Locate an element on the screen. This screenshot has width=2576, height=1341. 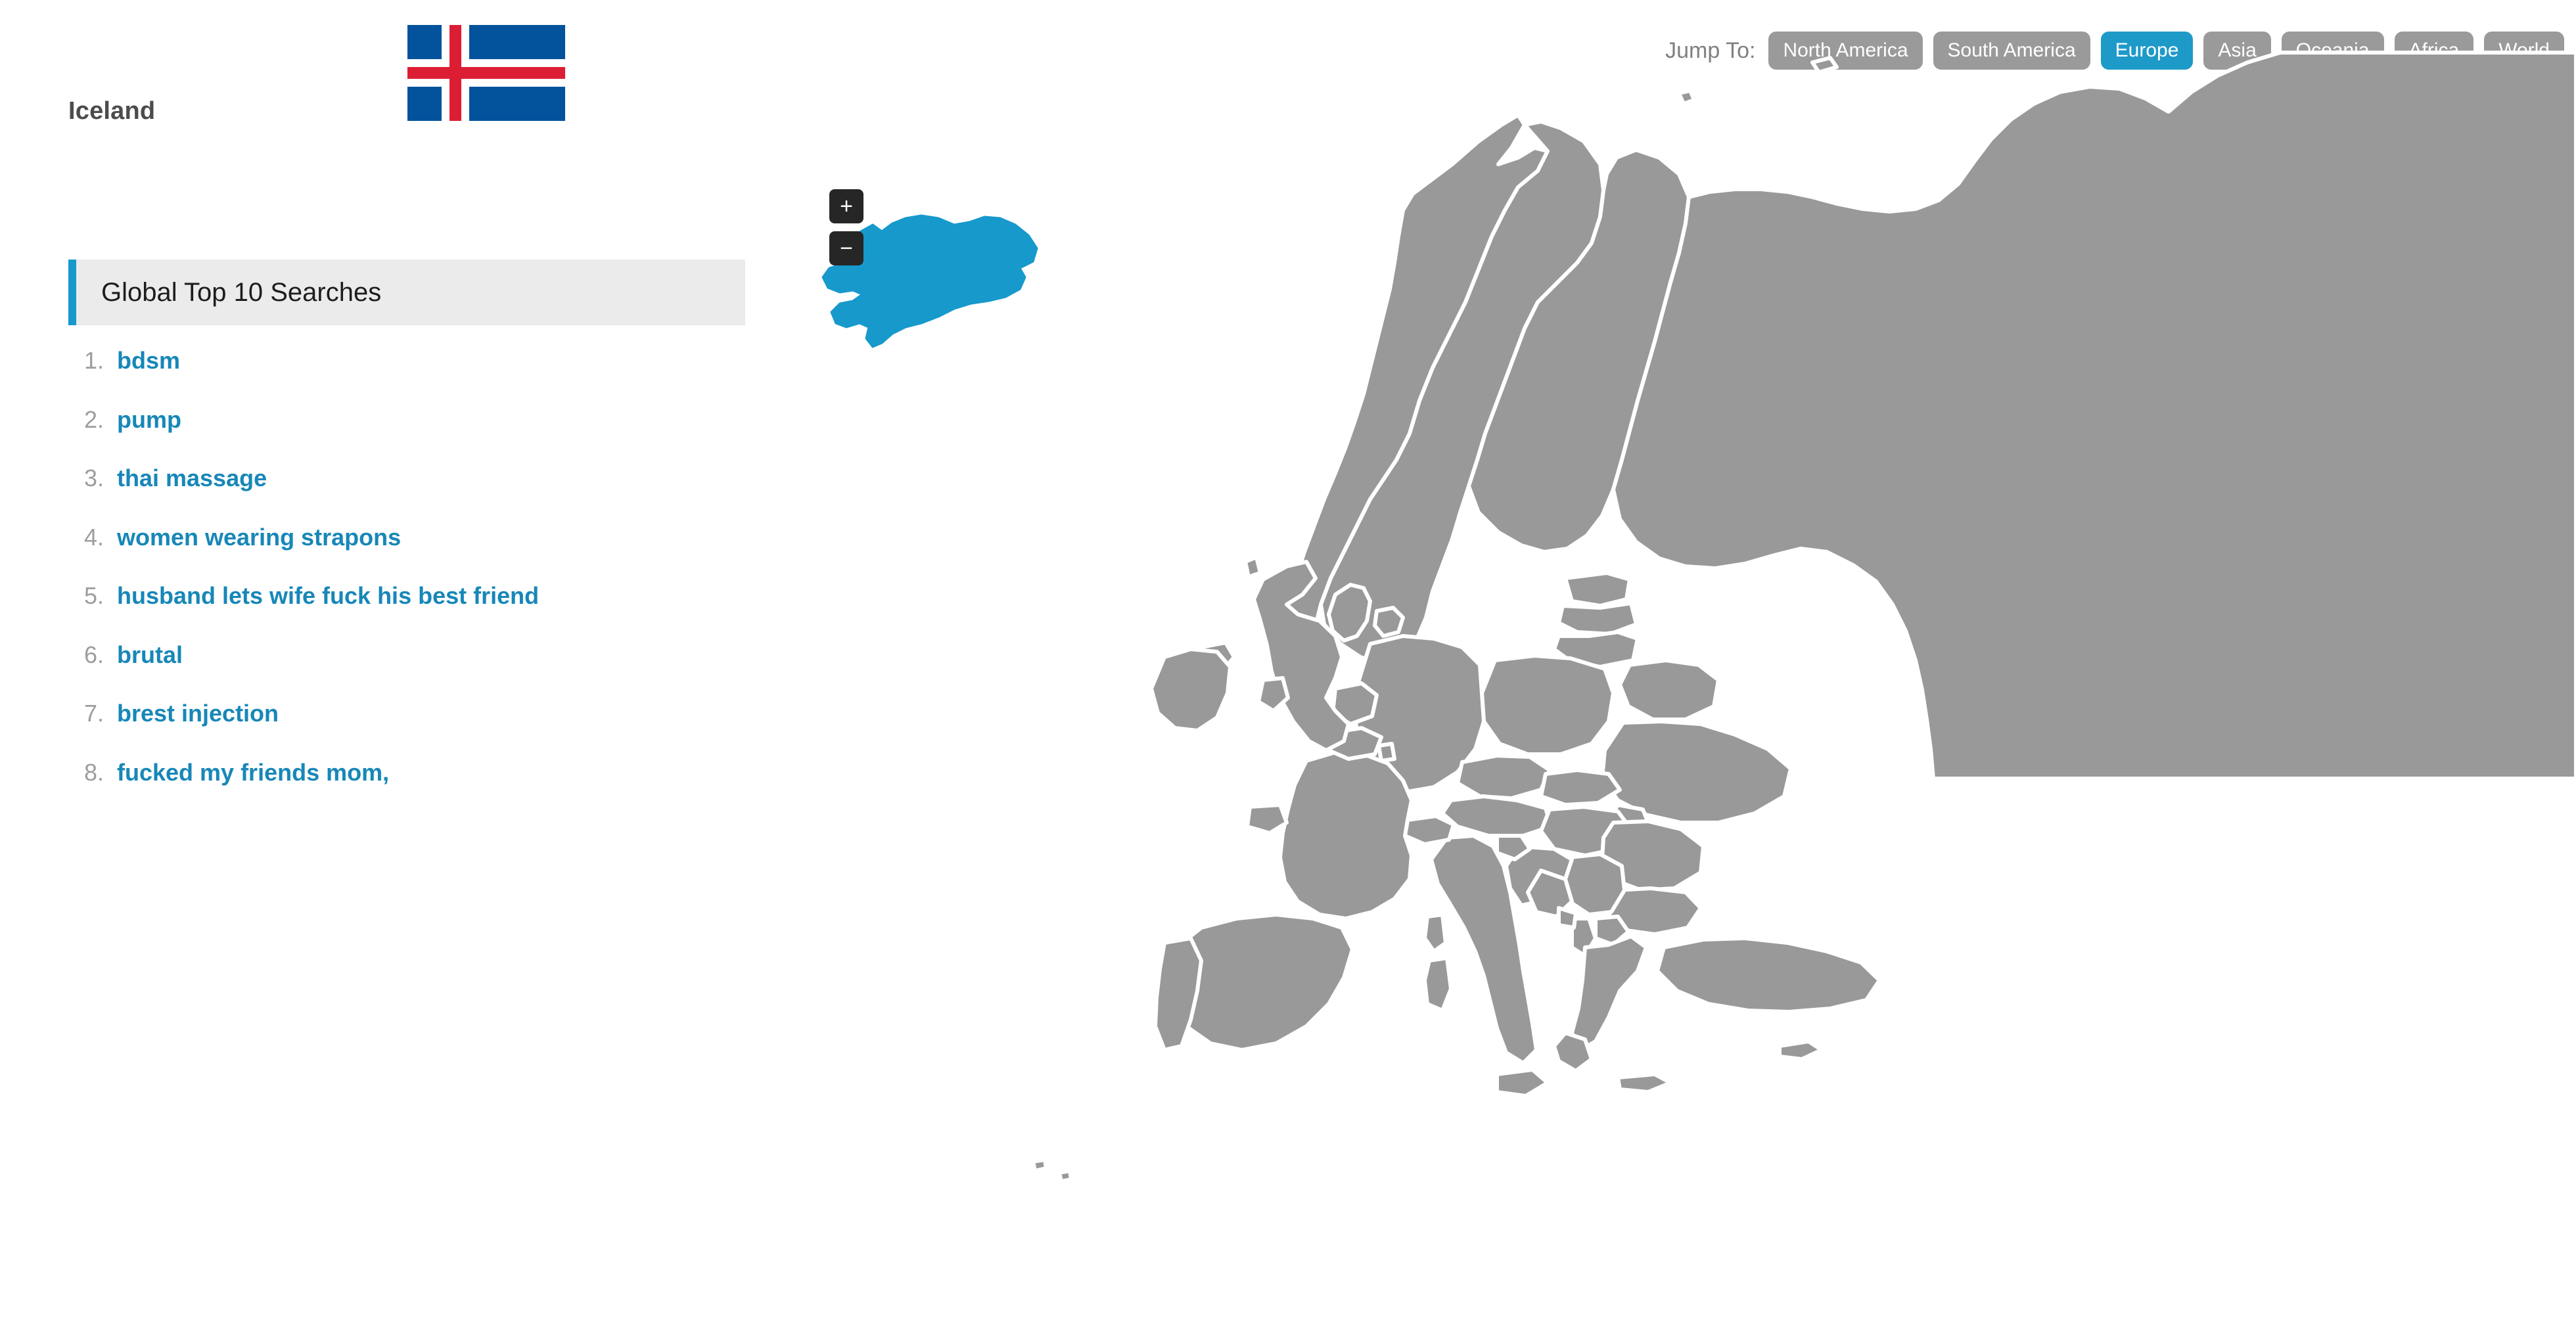
country-ireland is located at coordinates (1190, 690).